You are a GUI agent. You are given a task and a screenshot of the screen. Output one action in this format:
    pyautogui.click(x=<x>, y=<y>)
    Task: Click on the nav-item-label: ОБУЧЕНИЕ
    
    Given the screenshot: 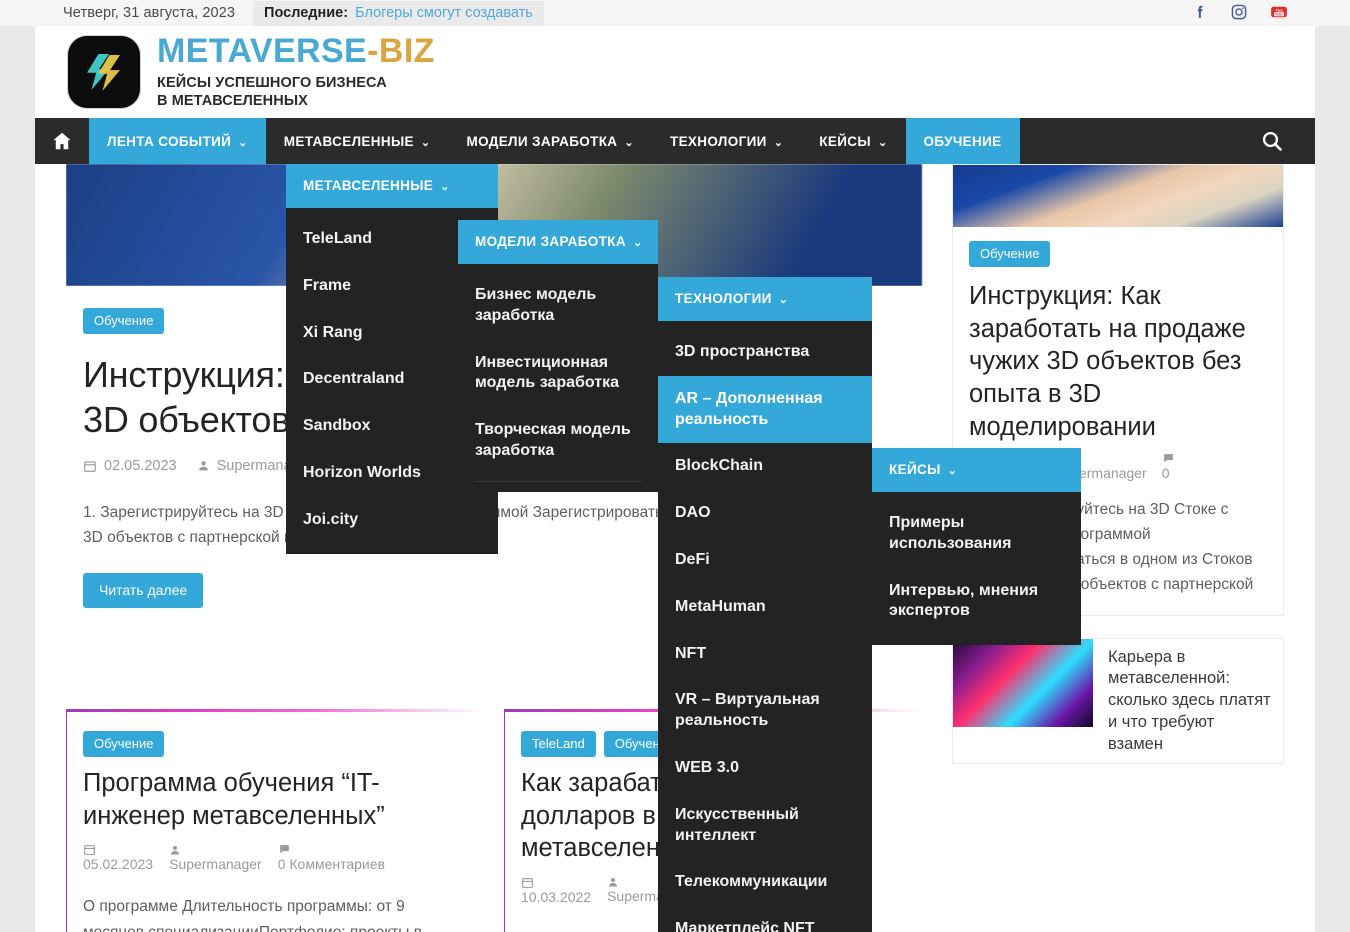 What is the action you would take?
    pyautogui.click(x=962, y=141)
    